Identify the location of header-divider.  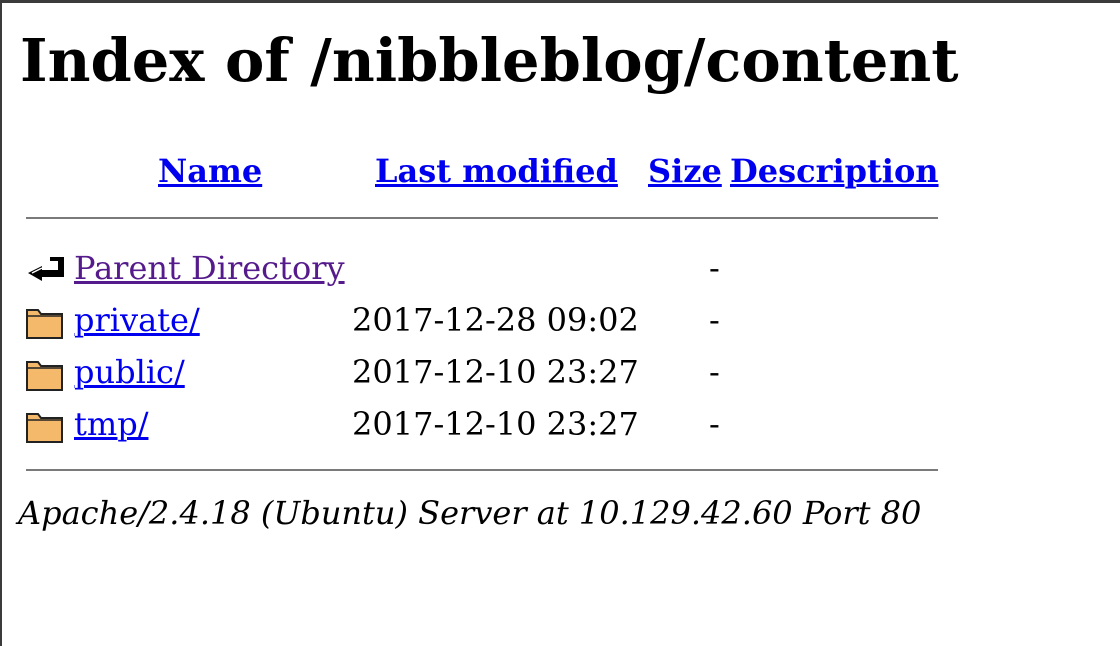
(482, 218).